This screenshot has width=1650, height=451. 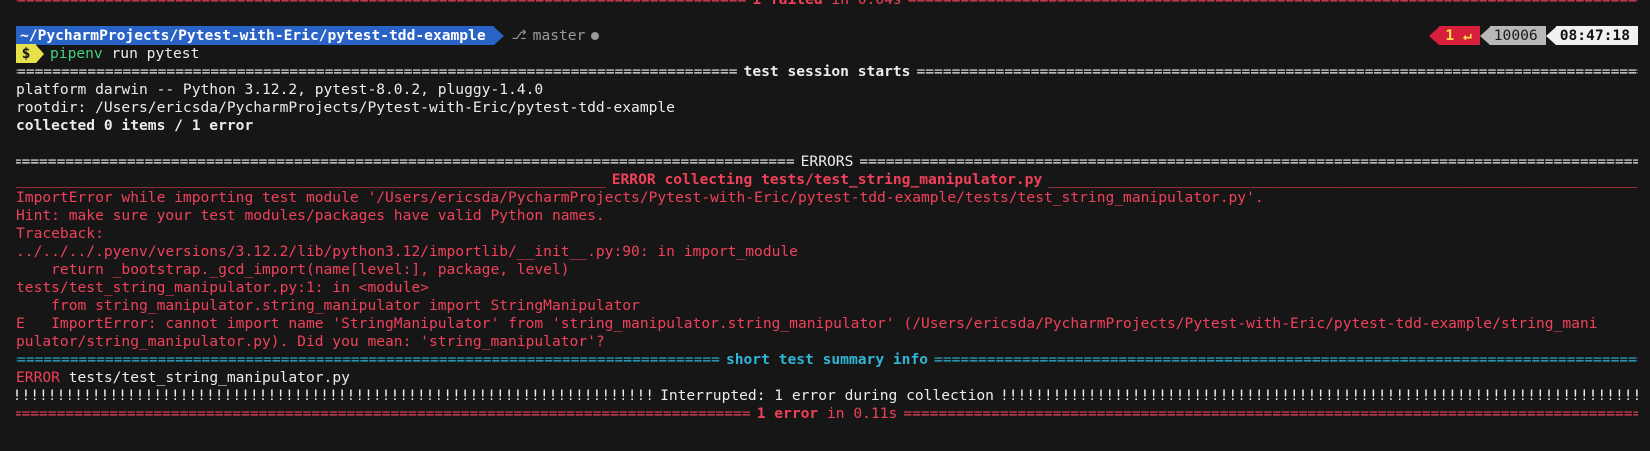 What do you see at coordinates (787, 4) in the screenshot?
I see `previous-run-result: 1 failed` at bounding box center [787, 4].